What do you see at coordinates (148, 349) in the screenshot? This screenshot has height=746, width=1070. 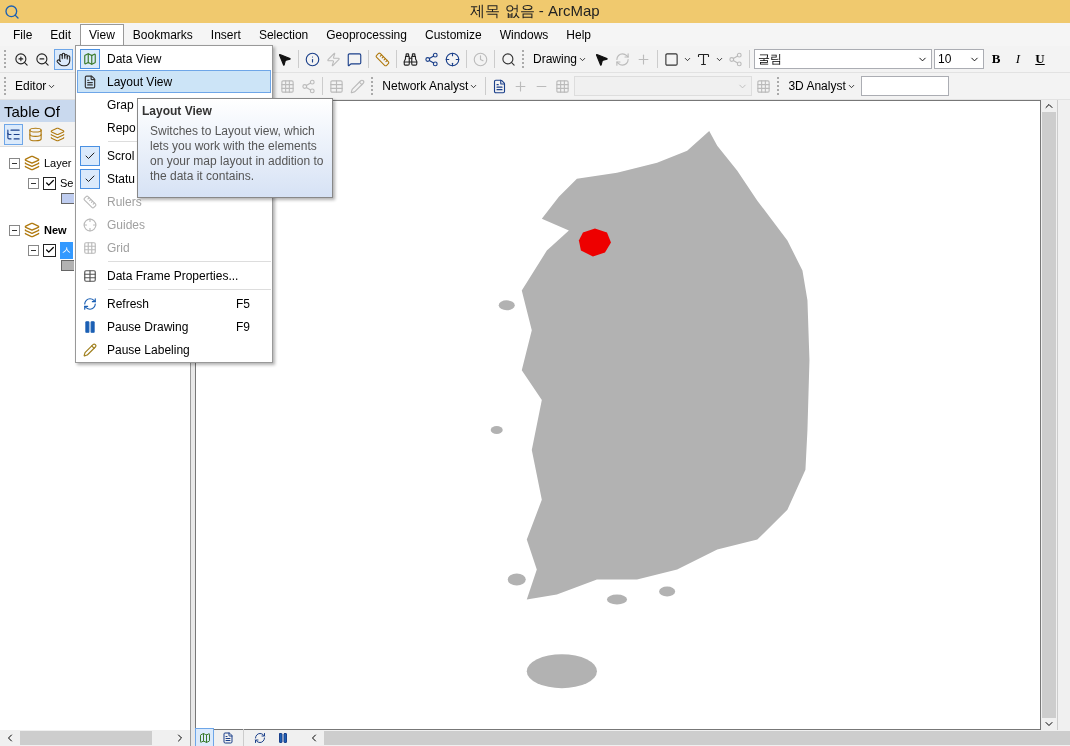 I see `menu-label: Pause Labeling` at bounding box center [148, 349].